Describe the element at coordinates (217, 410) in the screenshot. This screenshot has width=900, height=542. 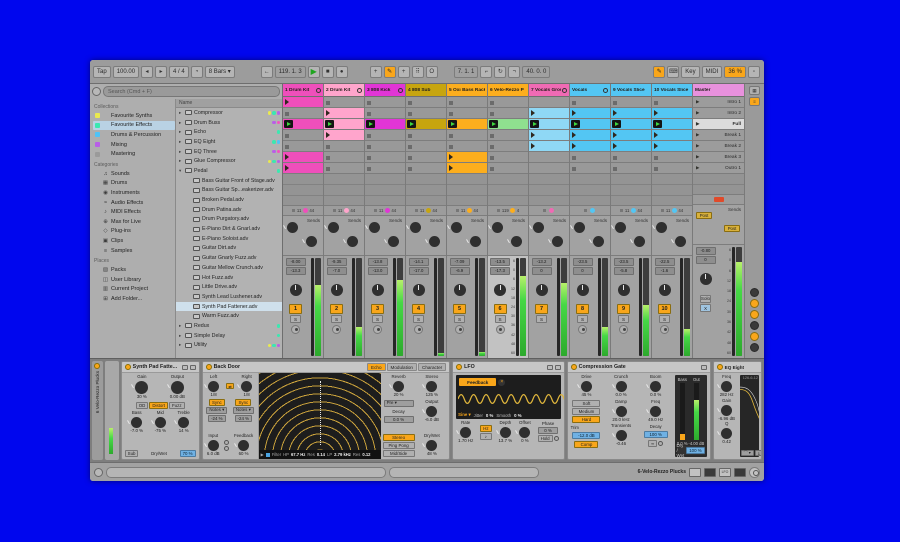
I see `left-mode-select: Notes ▾` at that location.